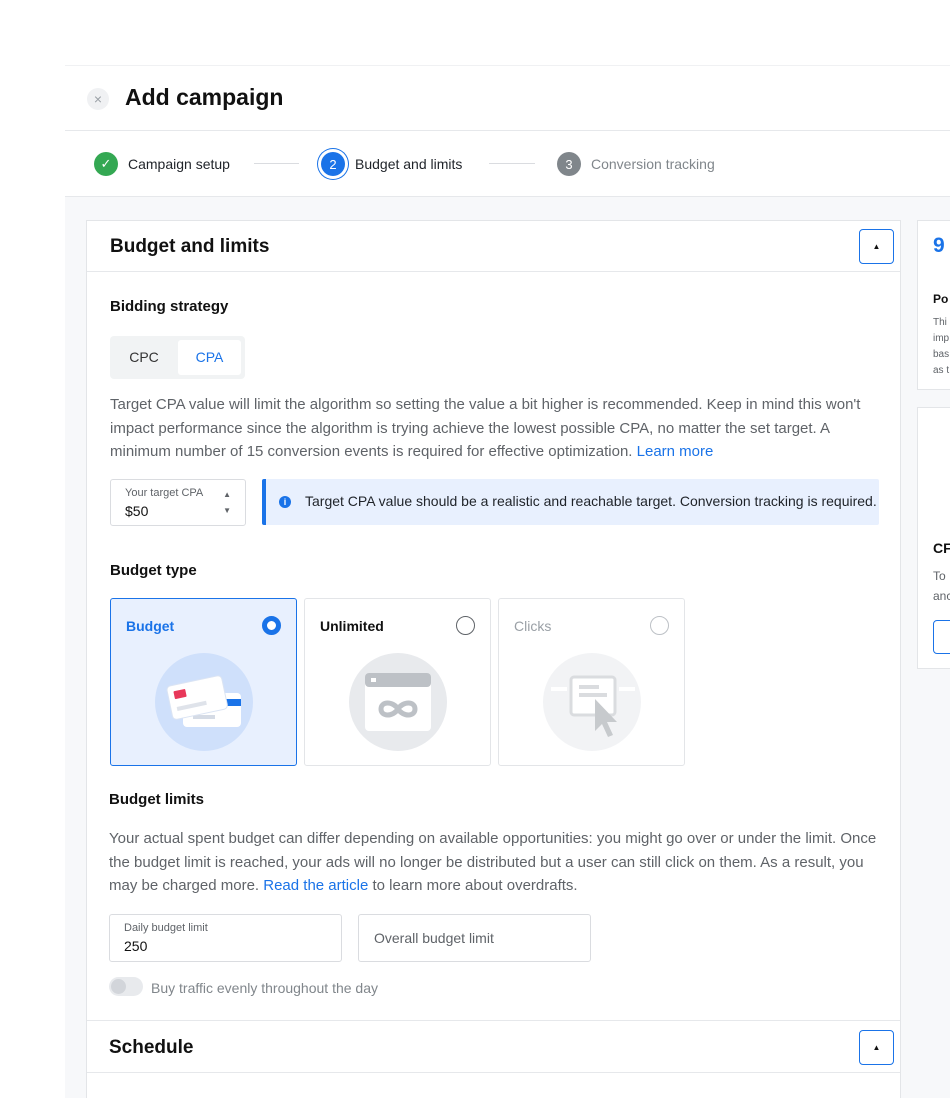 The image size is (950, 1098). I want to click on step-budget-and-limits: 2 Budget and limits, so click(391, 164).